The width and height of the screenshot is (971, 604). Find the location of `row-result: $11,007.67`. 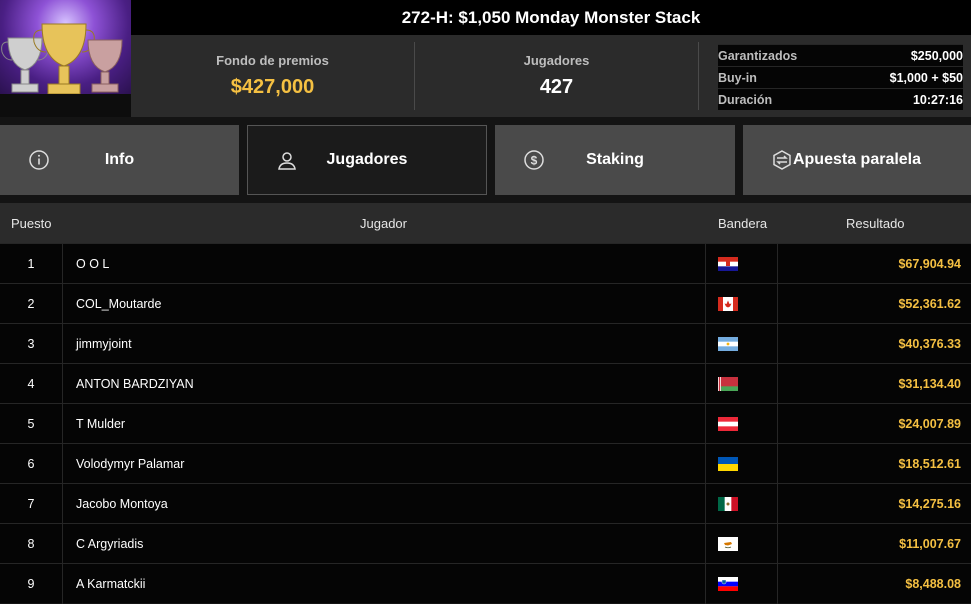

row-result: $11,007.67 is located at coordinates (930, 544).